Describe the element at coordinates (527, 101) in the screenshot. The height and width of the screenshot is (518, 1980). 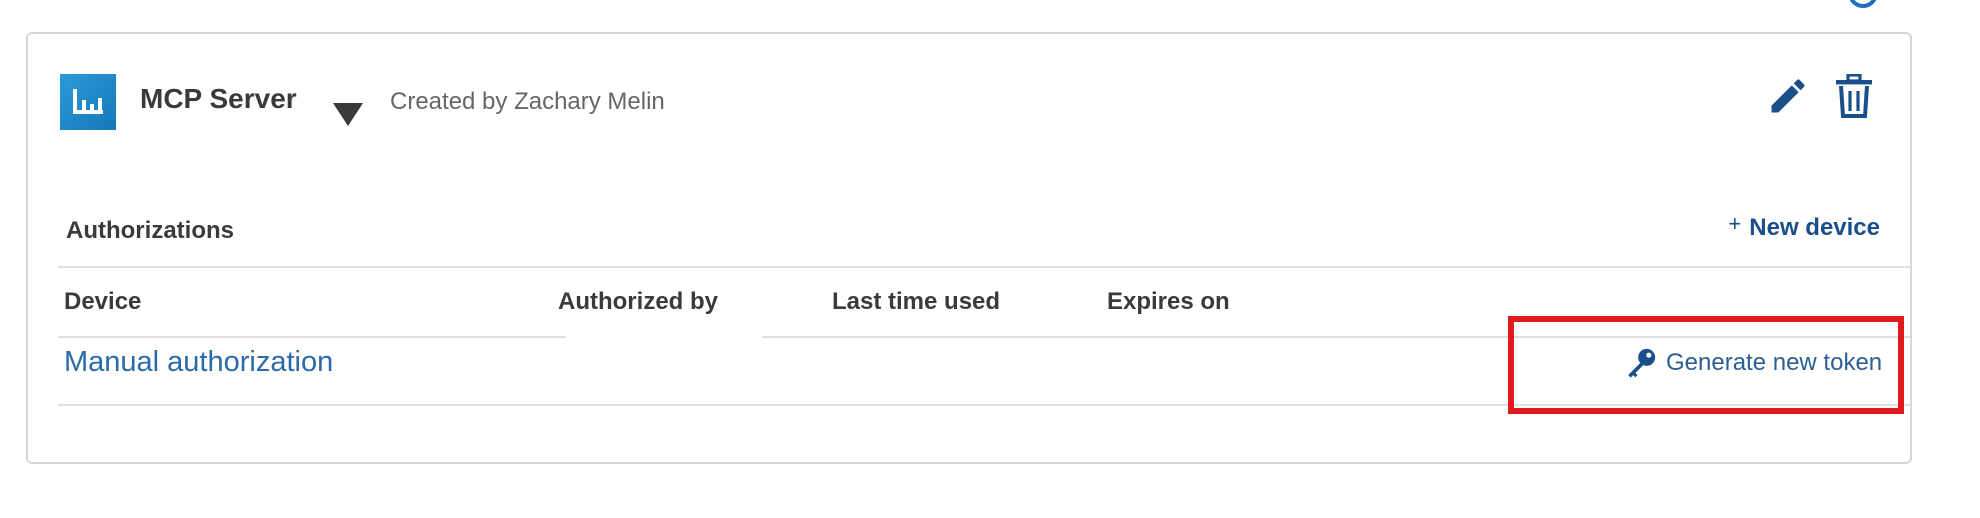
I see `created-by-label: Created by Zachary Melin` at that location.